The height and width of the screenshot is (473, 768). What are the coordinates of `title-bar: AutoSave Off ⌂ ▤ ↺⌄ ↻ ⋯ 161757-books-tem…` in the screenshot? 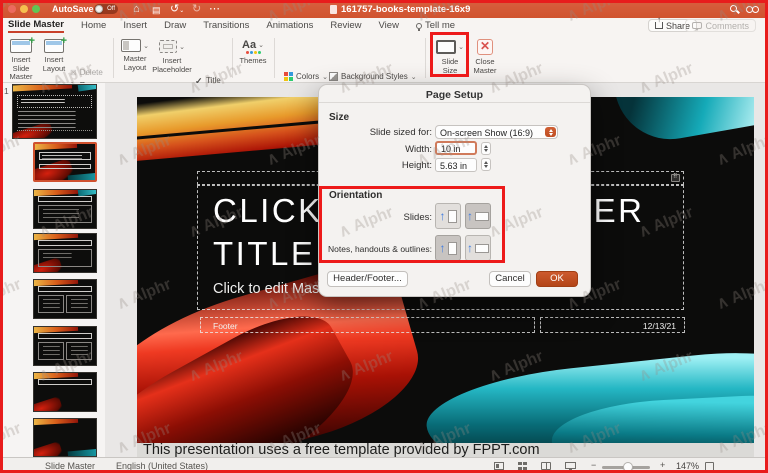 It's located at (384, 9).